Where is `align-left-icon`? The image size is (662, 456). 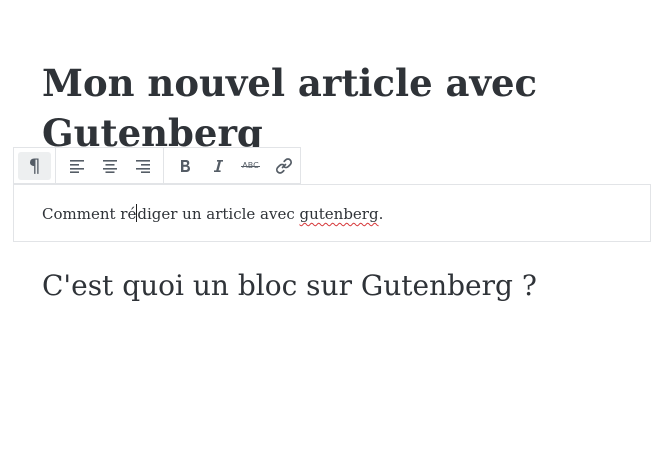
align-left-icon is located at coordinates (76, 166).